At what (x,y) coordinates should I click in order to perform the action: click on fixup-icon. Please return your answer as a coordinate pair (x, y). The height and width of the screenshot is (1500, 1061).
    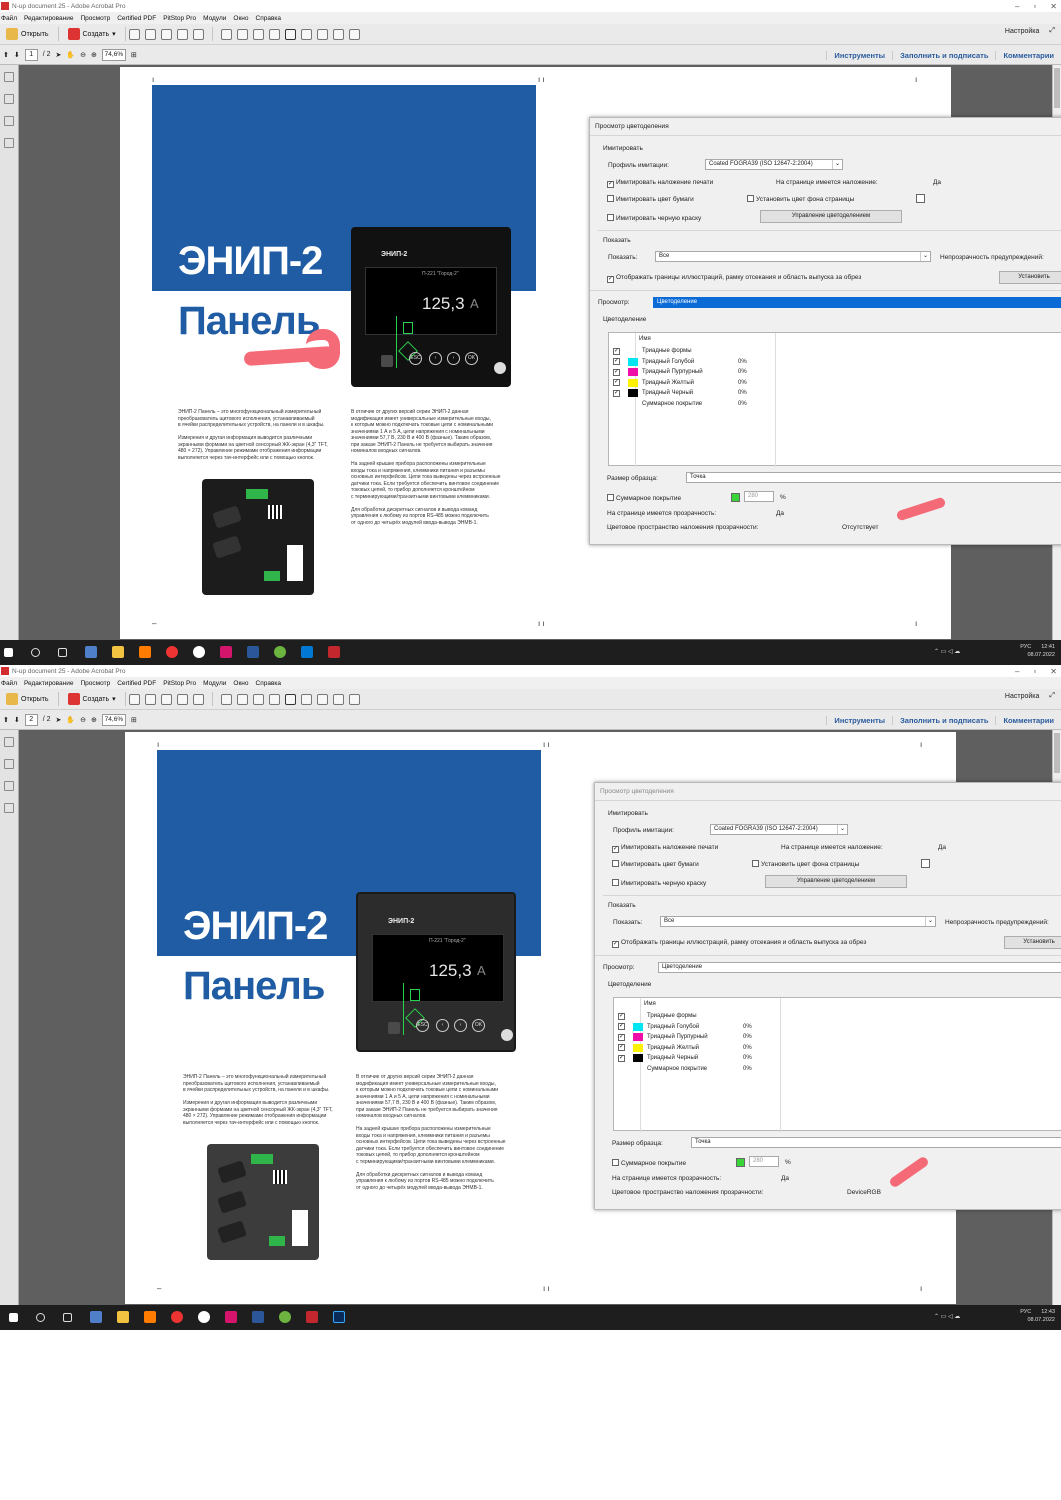
    Looking at the image, I should click on (258, 34).